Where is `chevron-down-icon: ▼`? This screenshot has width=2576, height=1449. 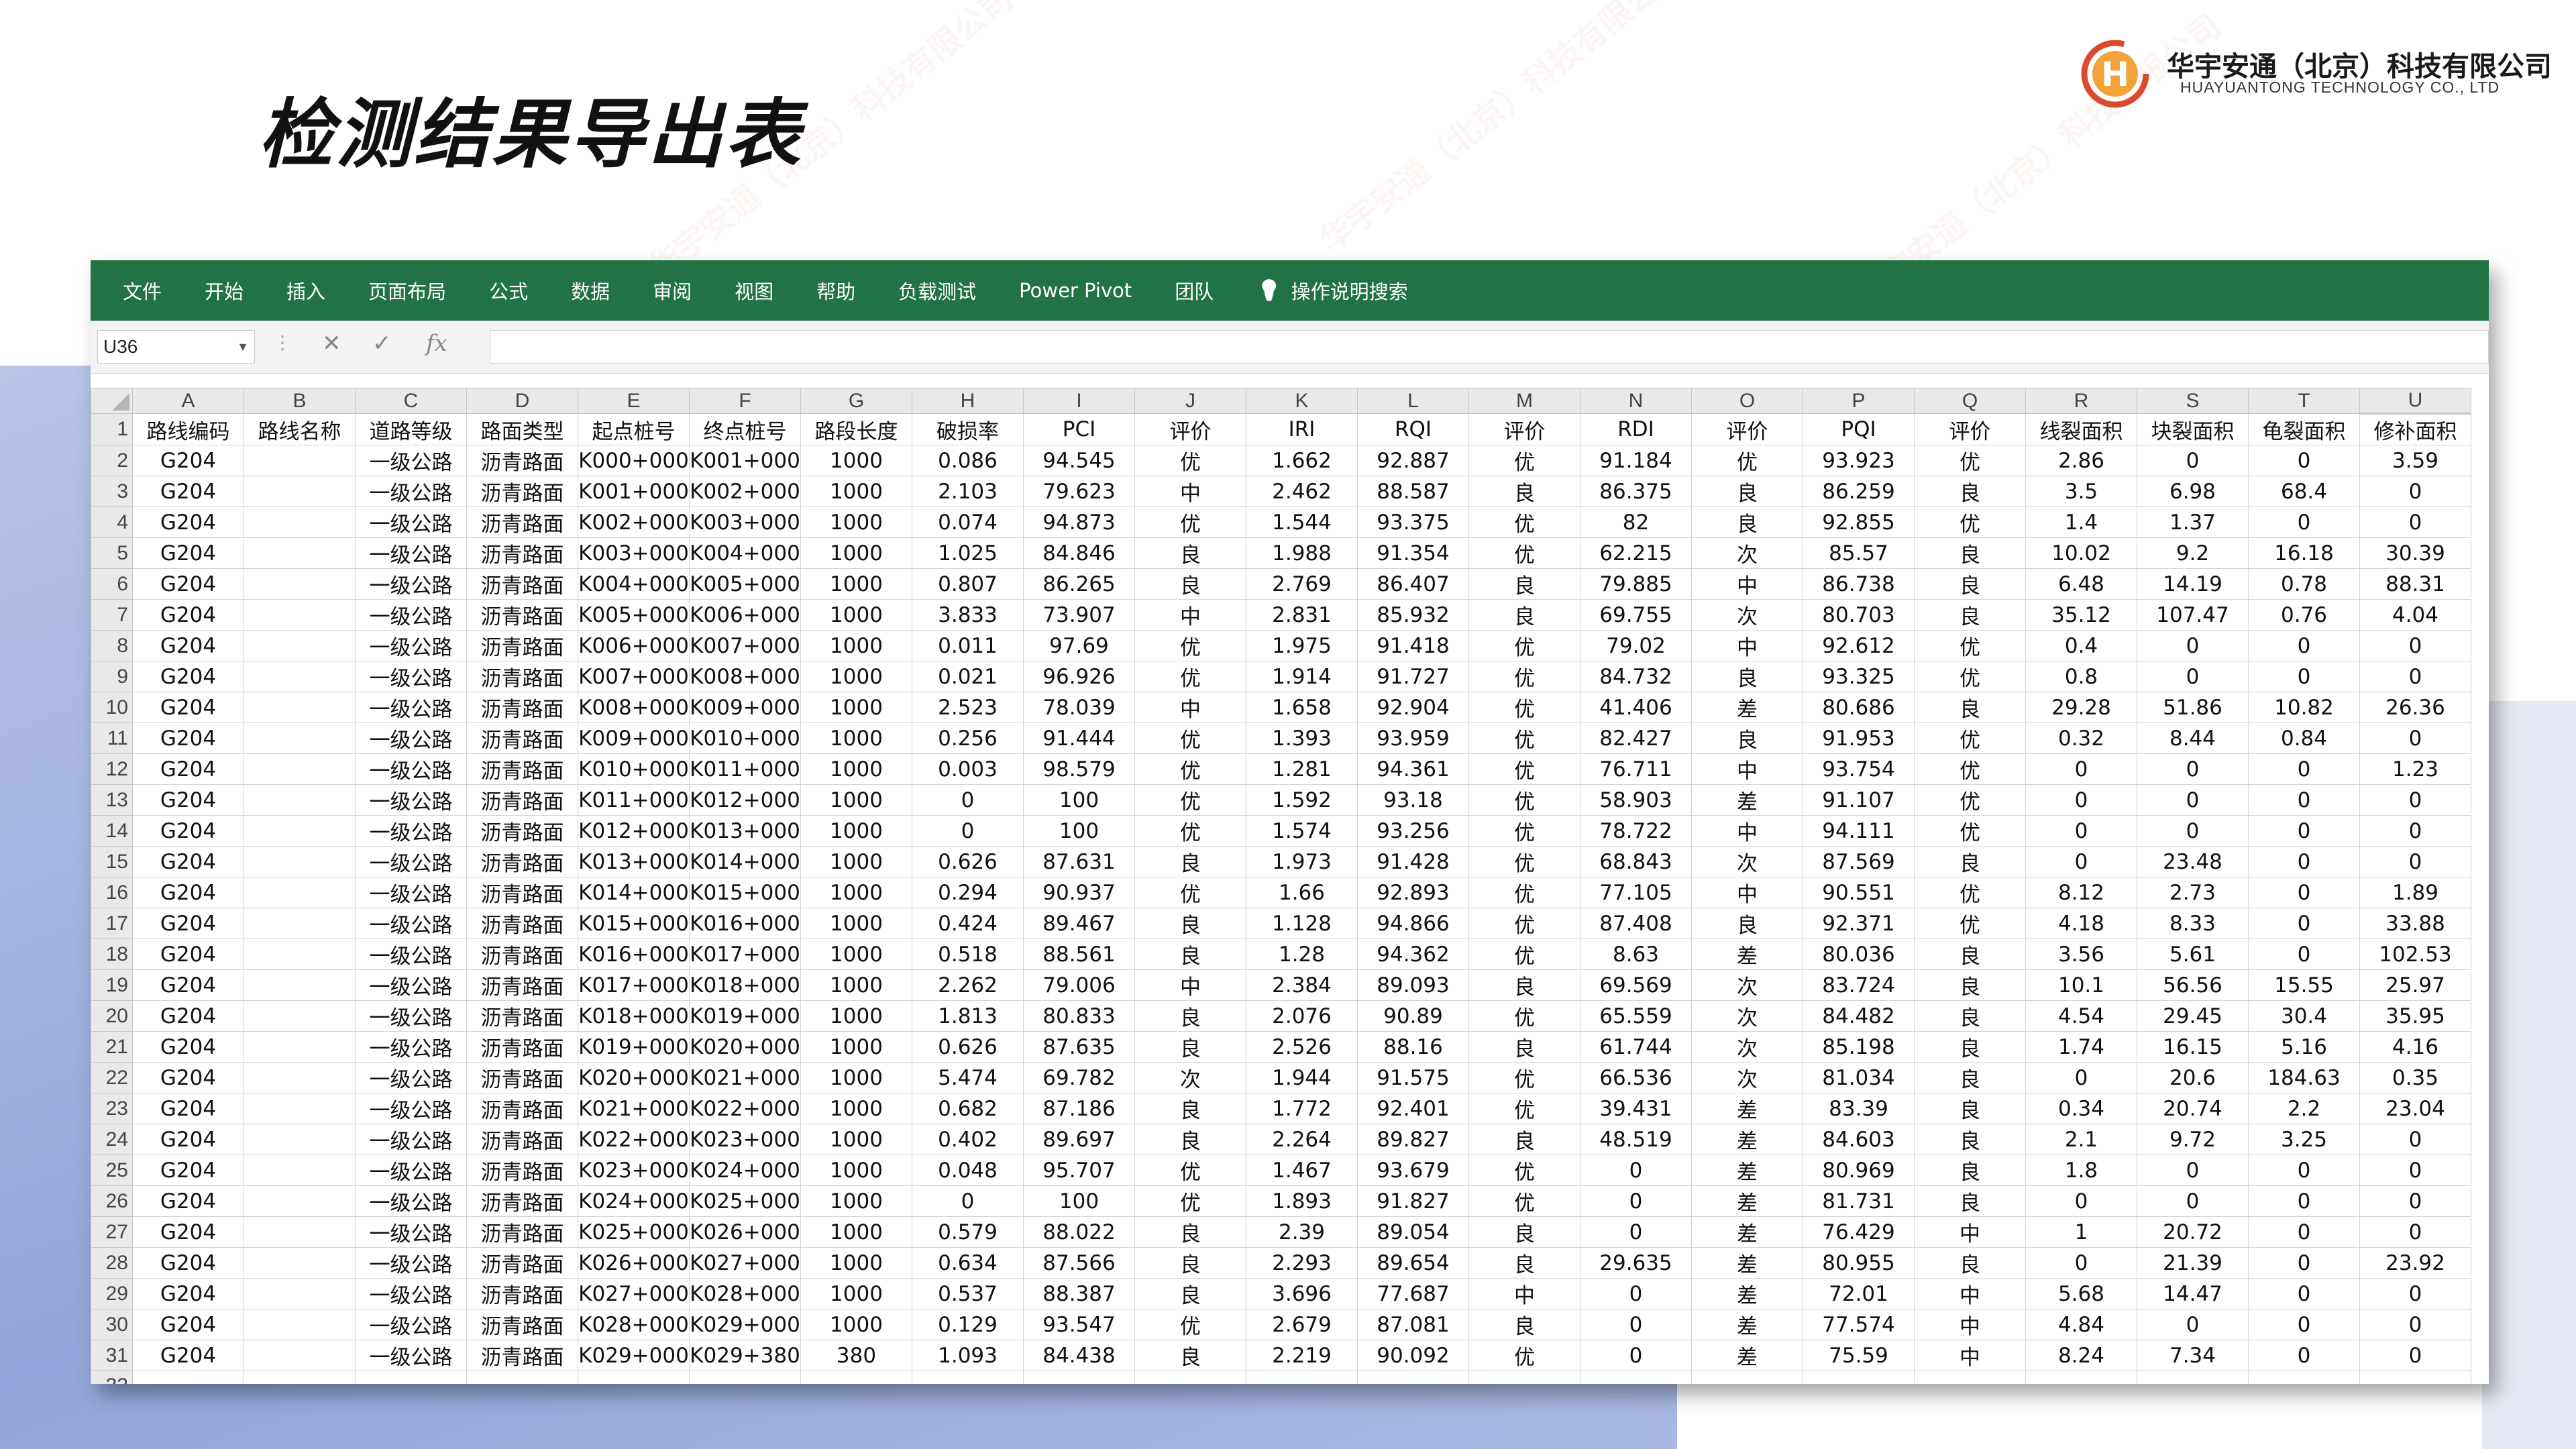
chevron-down-icon: ▼ is located at coordinates (243, 347).